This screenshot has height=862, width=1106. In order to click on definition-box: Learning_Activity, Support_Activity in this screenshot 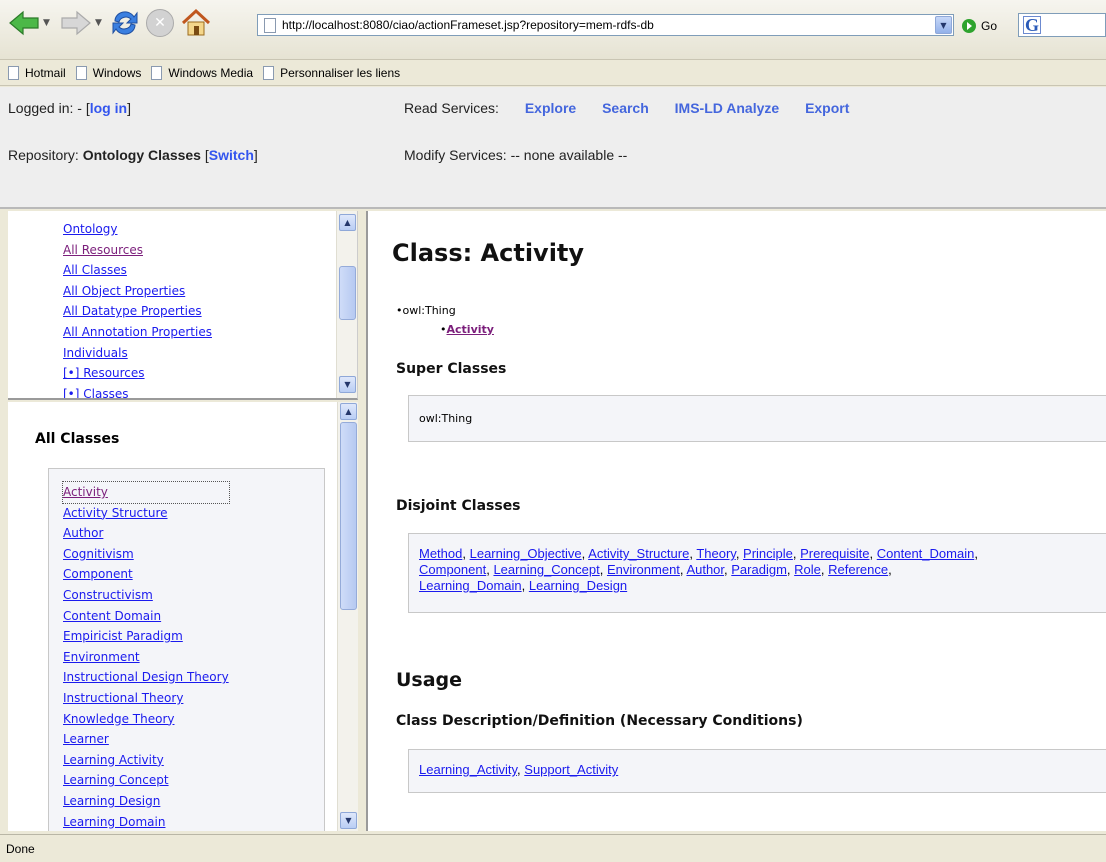, I will do `click(757, 771)`.